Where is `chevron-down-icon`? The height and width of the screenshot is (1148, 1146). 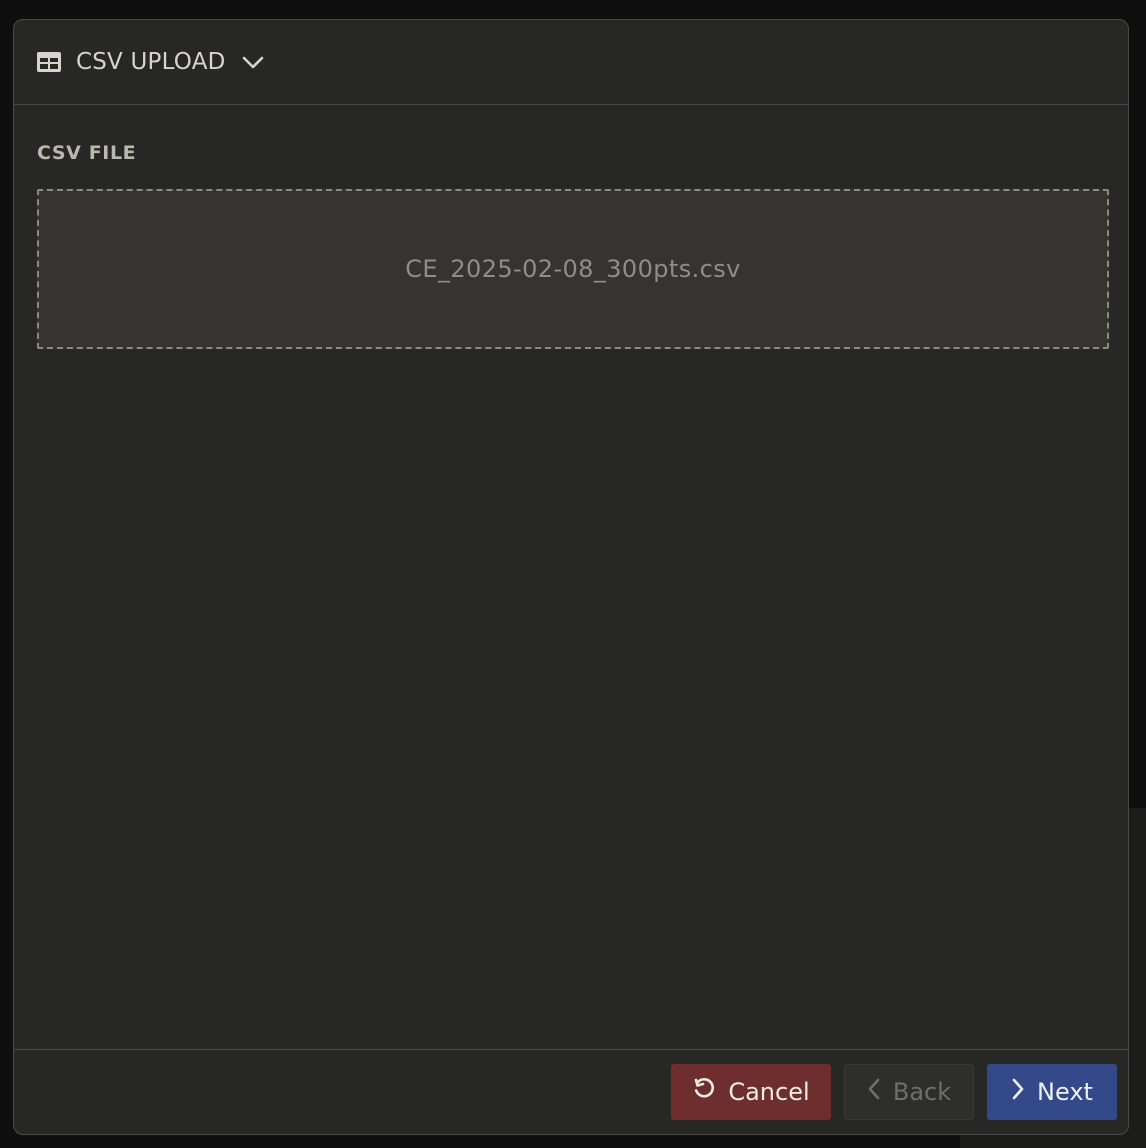
chevron-down-icon is located at coordinates (253, 62).